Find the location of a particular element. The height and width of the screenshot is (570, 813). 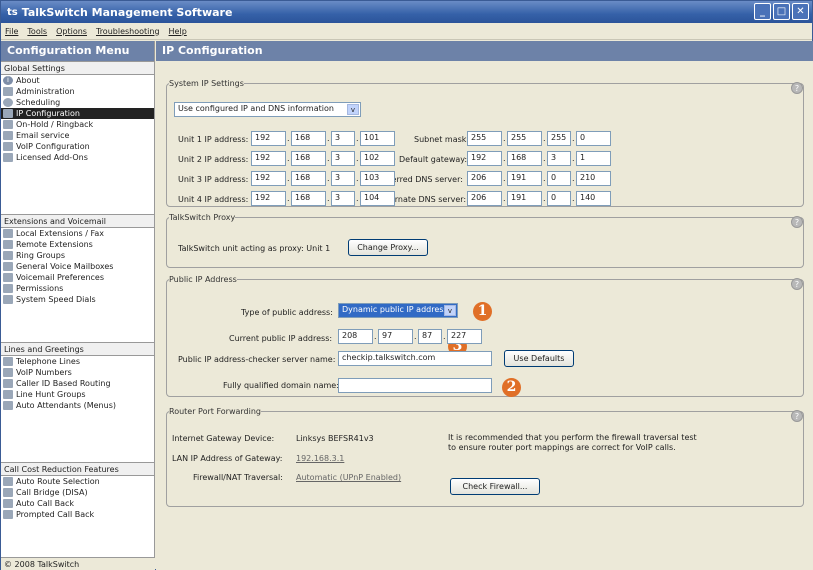

speed-dial-icon is located at coordinates (8, 299).